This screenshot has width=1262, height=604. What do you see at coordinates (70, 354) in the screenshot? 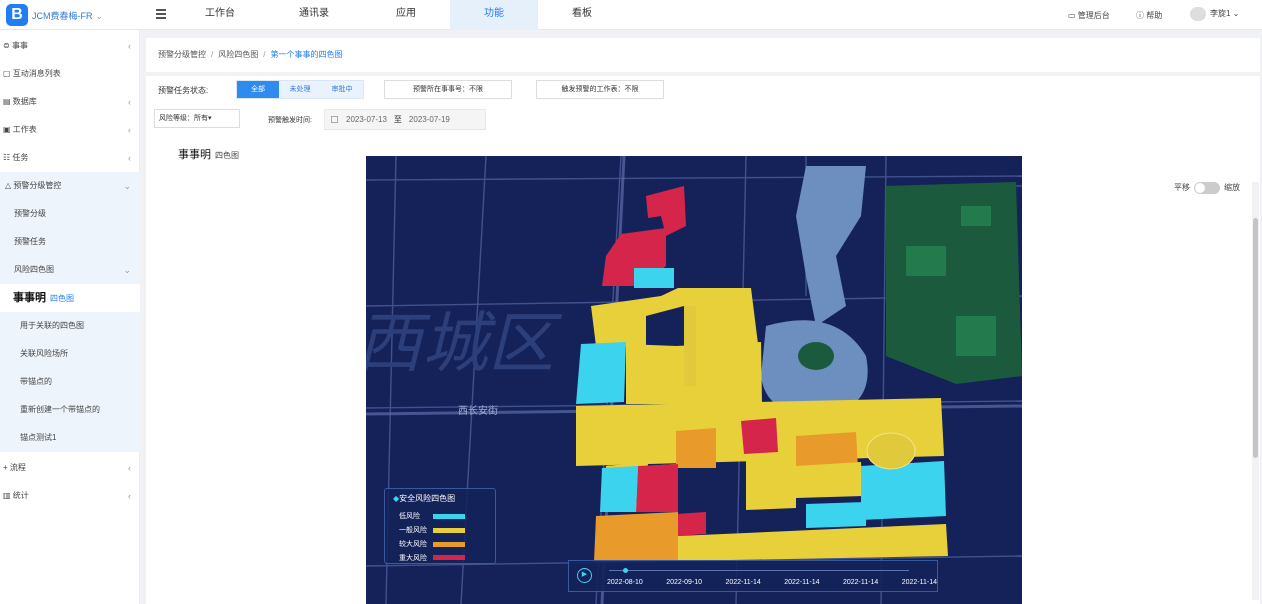
I see `sidebar-item-linked-places: 关联风险场所` at bounding box center [70, 354].